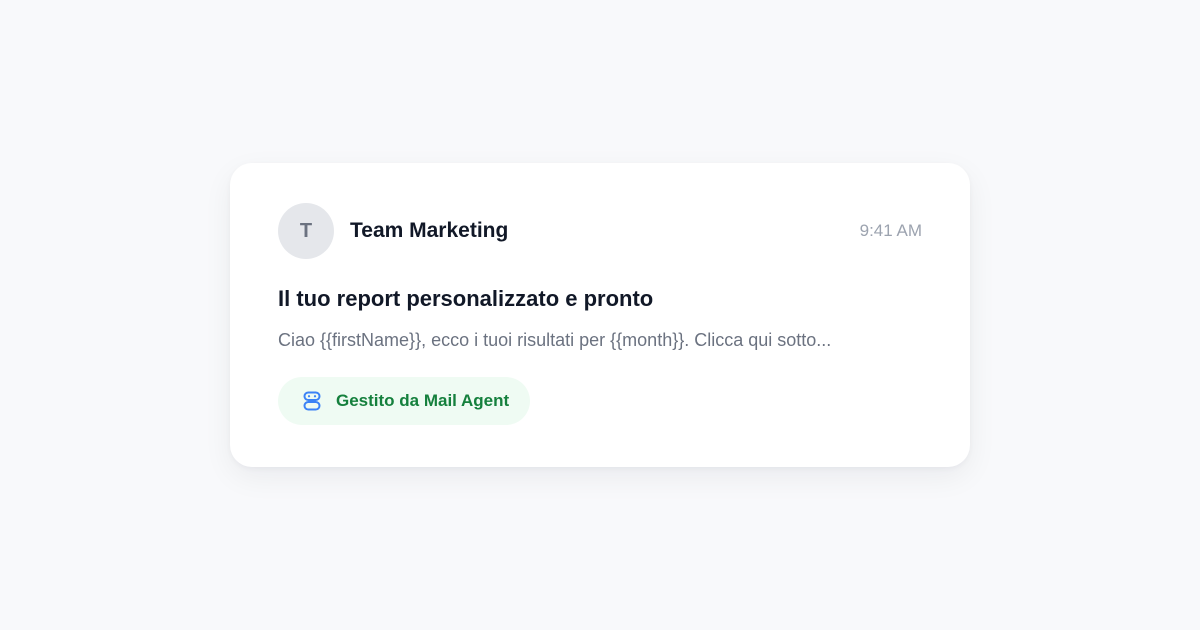  I want to click on email-header: T Team Marketing 9:41 AM, so click(600, 231).